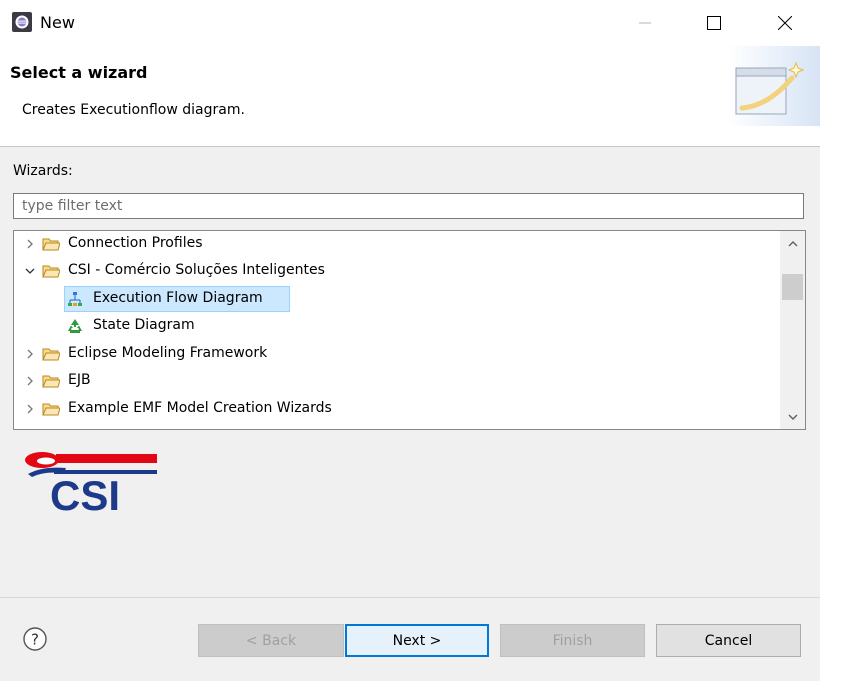 This screenshot has width=844, height=694. What do you see at coordinates (397, 409) in the screenshot?
I see `tree-item-example-emf: Example EMF Model Creation Wizards` at bounding box center [397, 409].